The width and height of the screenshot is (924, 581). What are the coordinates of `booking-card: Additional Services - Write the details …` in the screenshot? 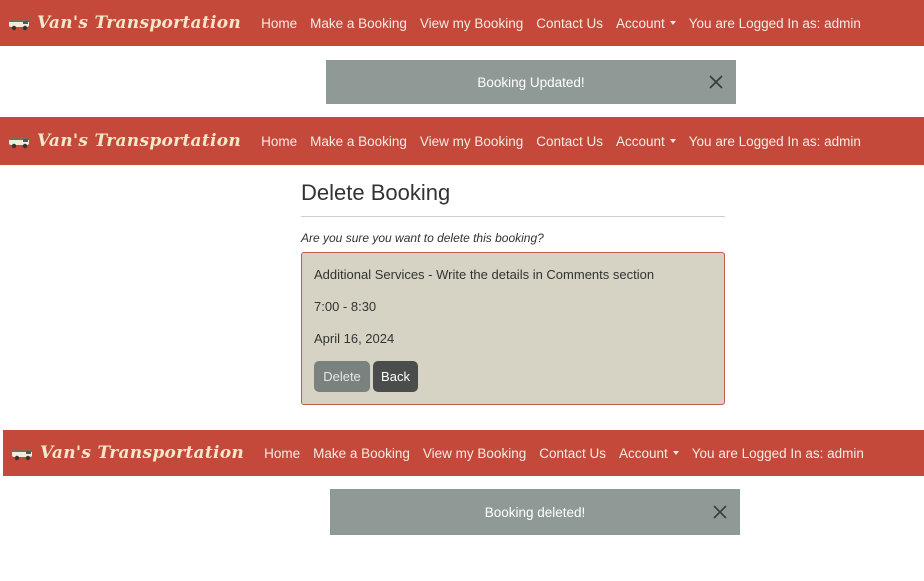 It's located at (513, 328).